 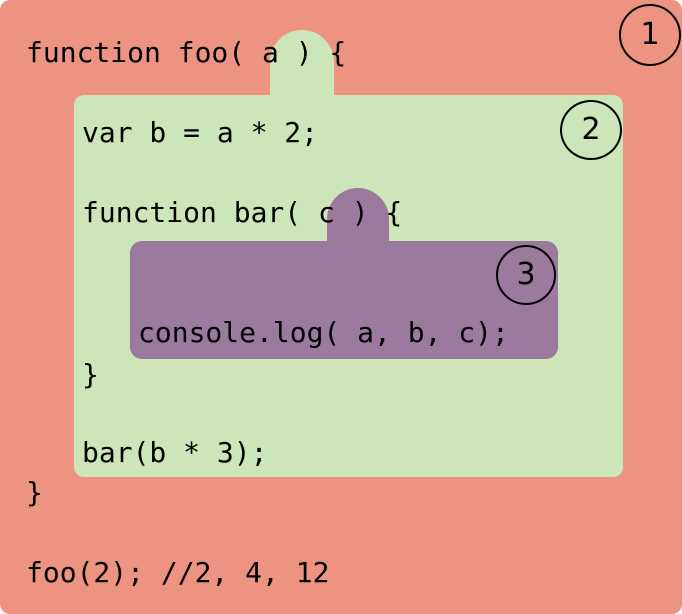 I want to click on code-line-var-b: var b = a * 2;, so click(x=200, y=132).